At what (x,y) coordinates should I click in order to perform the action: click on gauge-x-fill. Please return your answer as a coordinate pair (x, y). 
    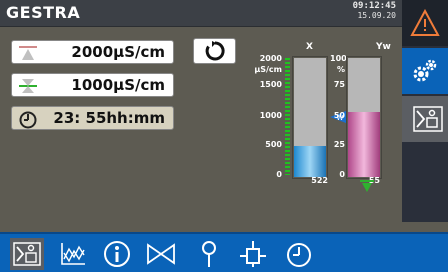
    Looking at the image, I should click on (310, 161).